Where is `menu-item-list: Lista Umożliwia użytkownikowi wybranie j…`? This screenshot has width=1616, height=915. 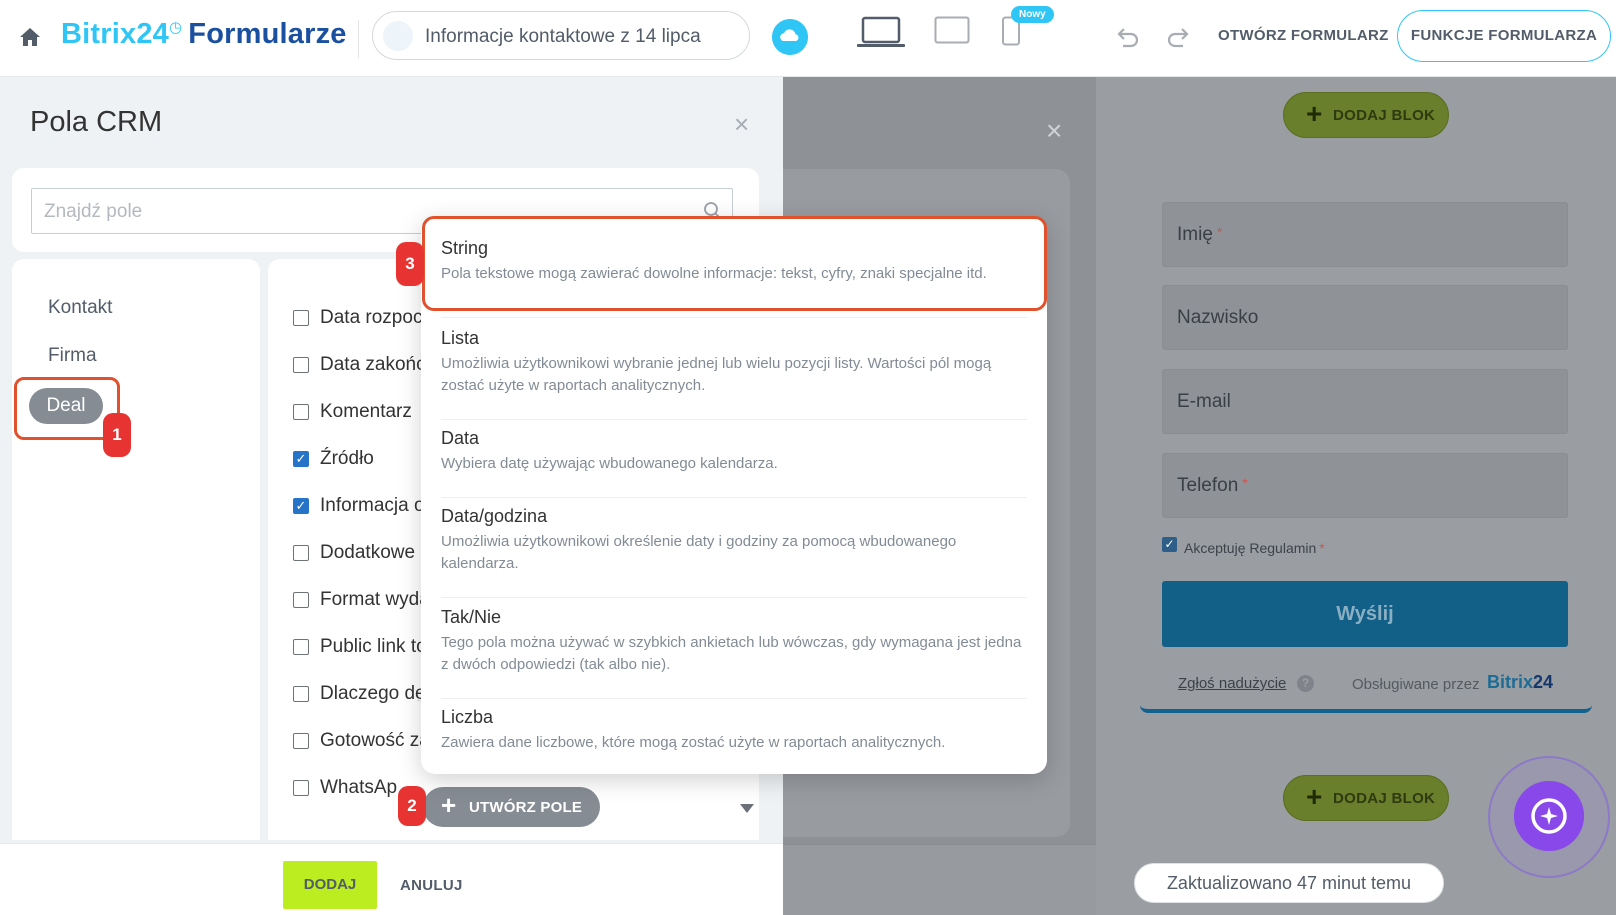 menu-item-list: Lista Umożliwia użytkownikowi wybranie j… is located at coordinates (734, 374).